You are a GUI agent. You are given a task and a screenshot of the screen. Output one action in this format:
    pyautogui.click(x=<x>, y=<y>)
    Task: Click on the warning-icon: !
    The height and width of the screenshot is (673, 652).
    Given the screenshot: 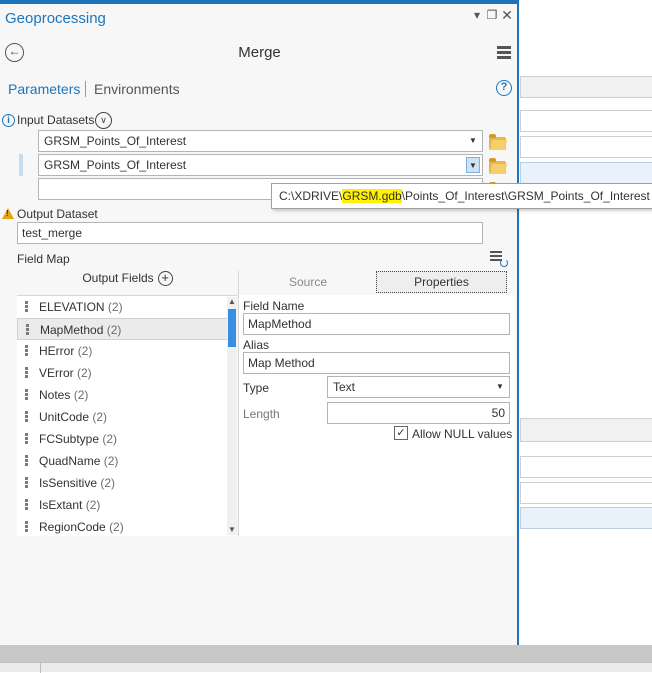 What is the action you would take?
    pyautogui.click(x=8, y=213)
    